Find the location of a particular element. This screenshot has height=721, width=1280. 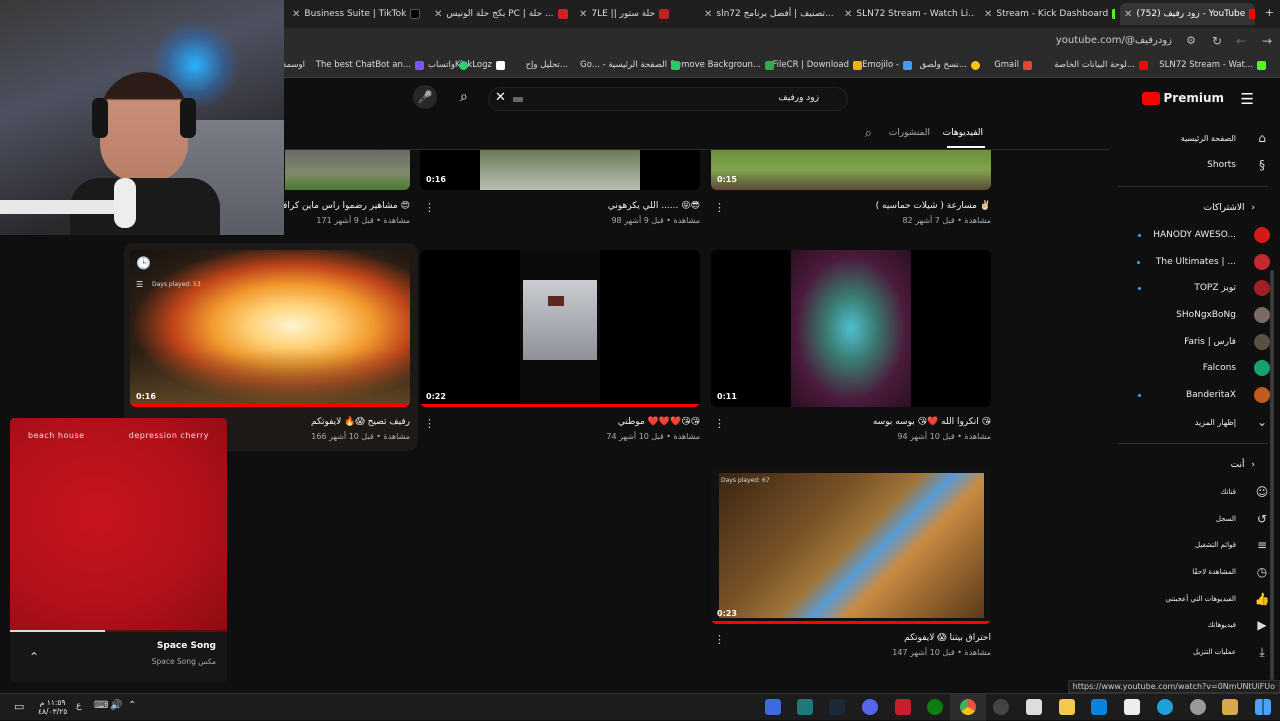

language-icon: ع is located at coordinates (78, 706).